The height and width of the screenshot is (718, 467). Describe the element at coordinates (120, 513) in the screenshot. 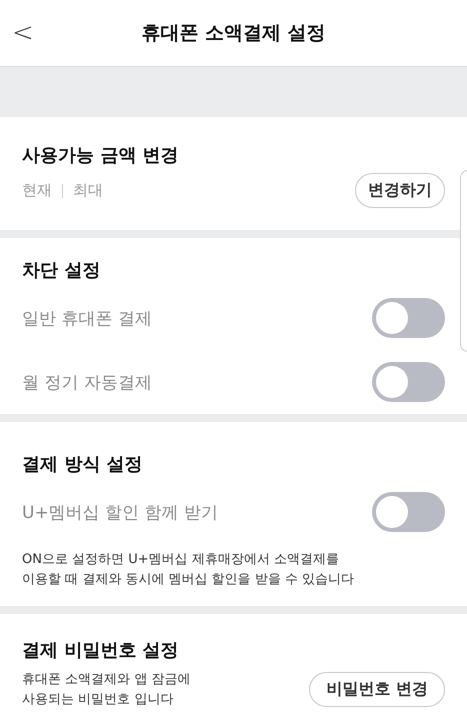

I see `setting-label: U+멤버십 할인 함께 받기` at that location.